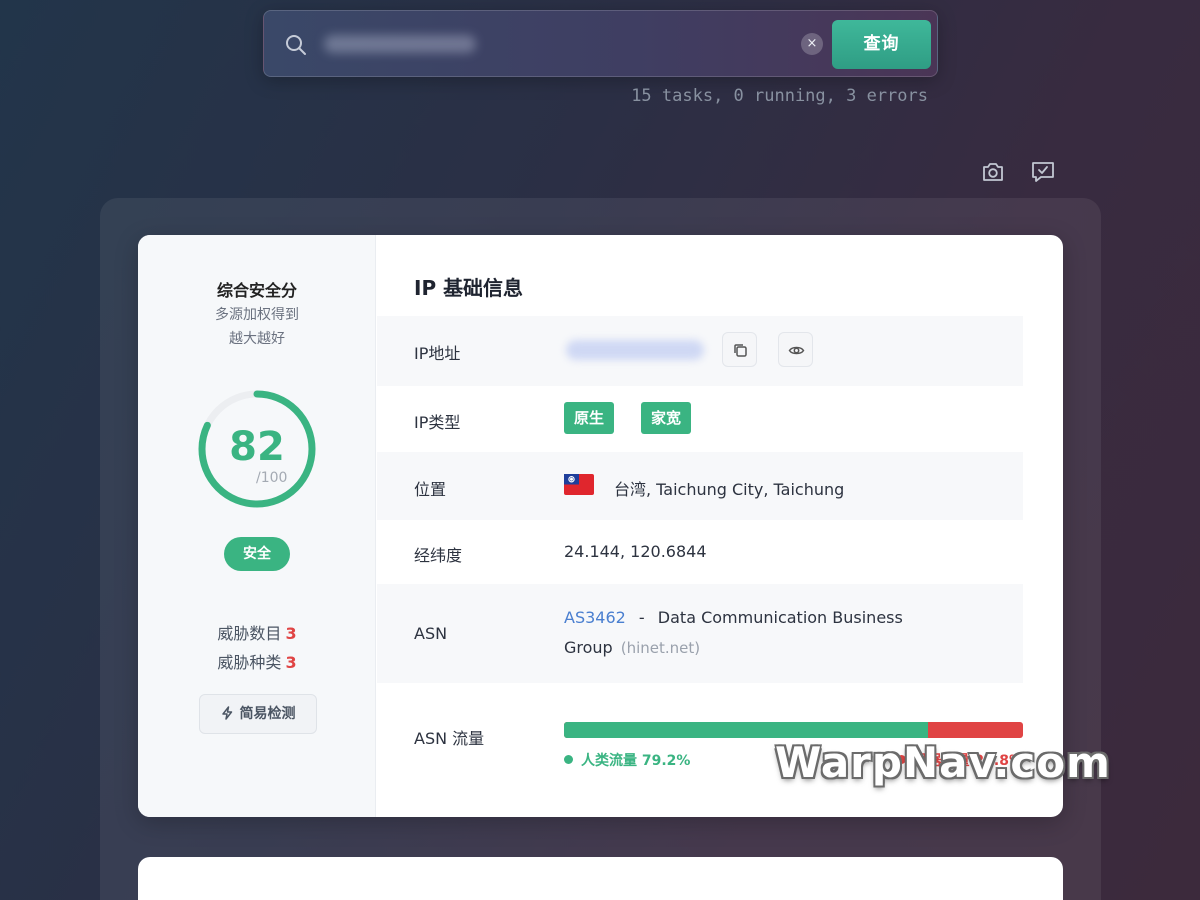 This screenshot has height=900, width=1200. I want to click on query-button: 查询, so click(881, 44).